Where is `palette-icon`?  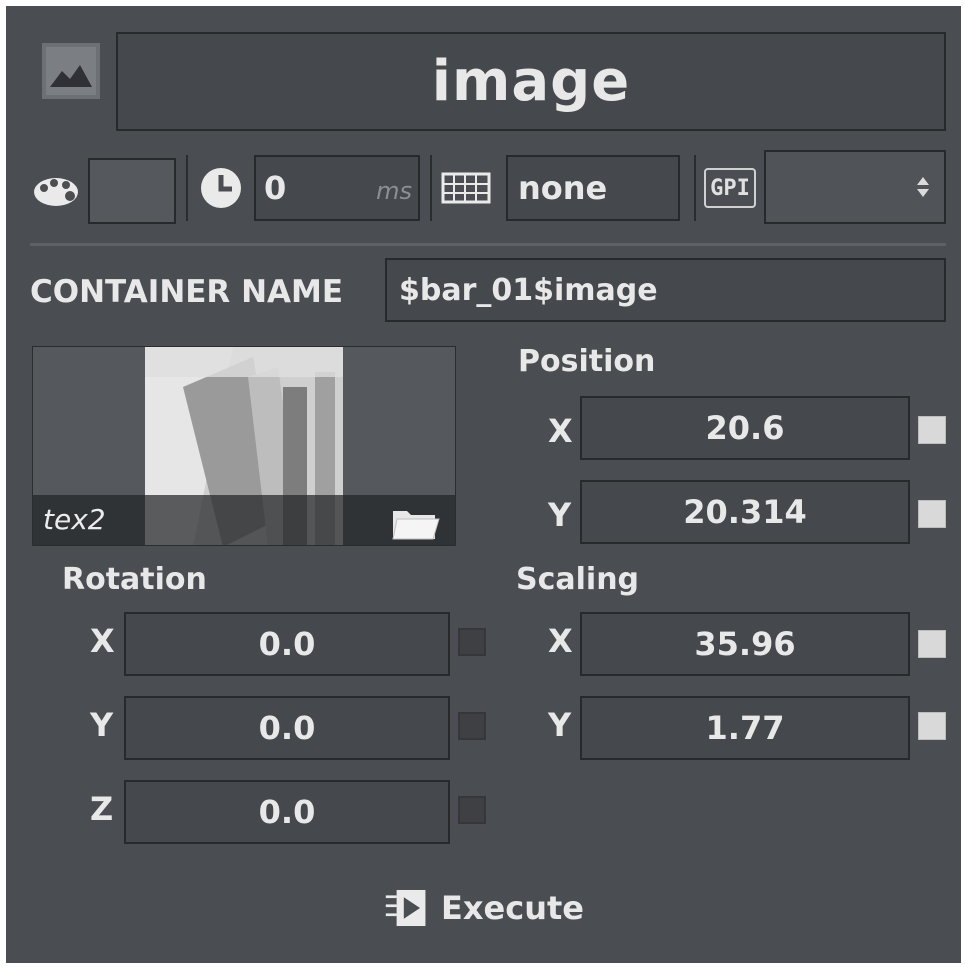
palette-icon is located at coordinates (56, 190).